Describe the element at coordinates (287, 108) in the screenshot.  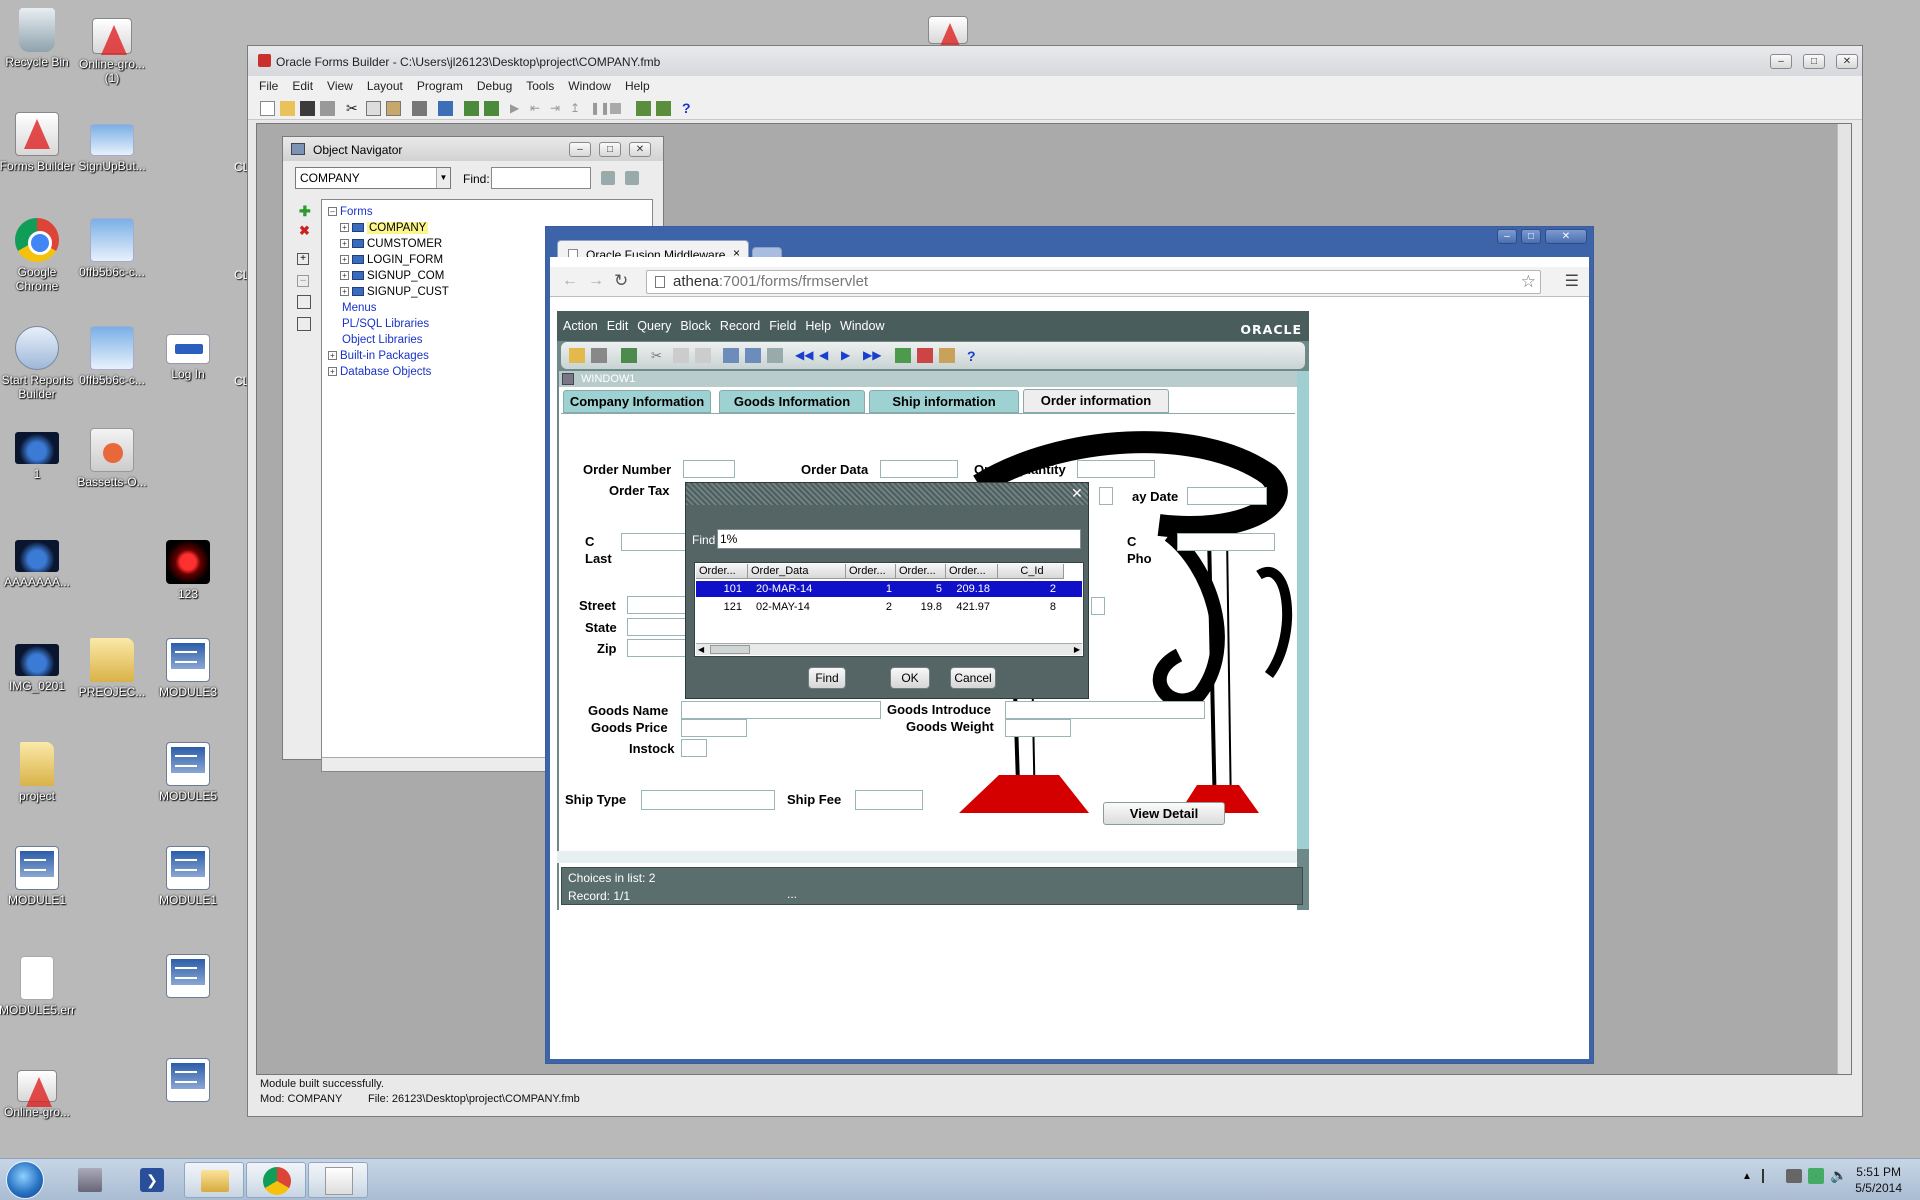
I see `open-icon` at that location.